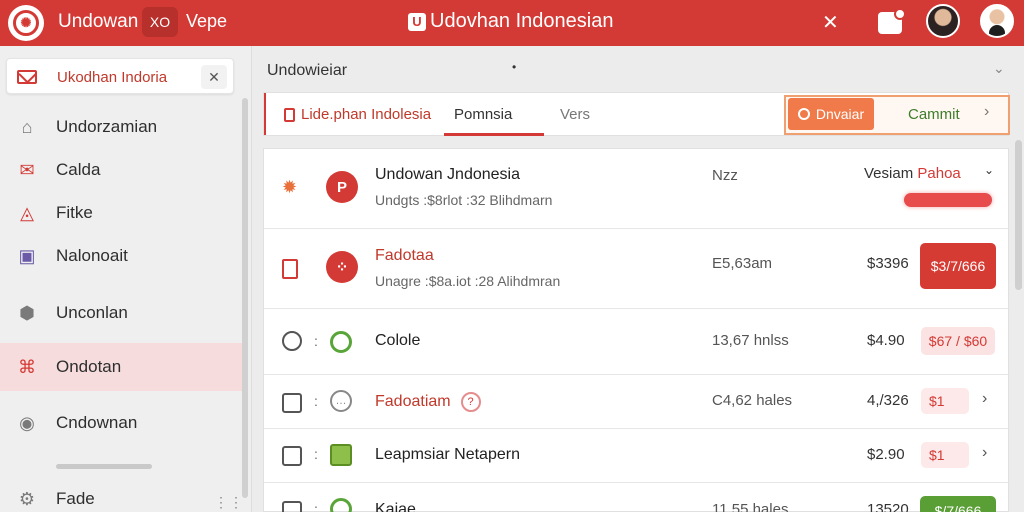 This screenshot has width=1024, height=512. What do you see at coordinates (447, 454) in the screenshot?
I see `item-name: Leapmsiar Netapern` at bounding box center [447, 454].